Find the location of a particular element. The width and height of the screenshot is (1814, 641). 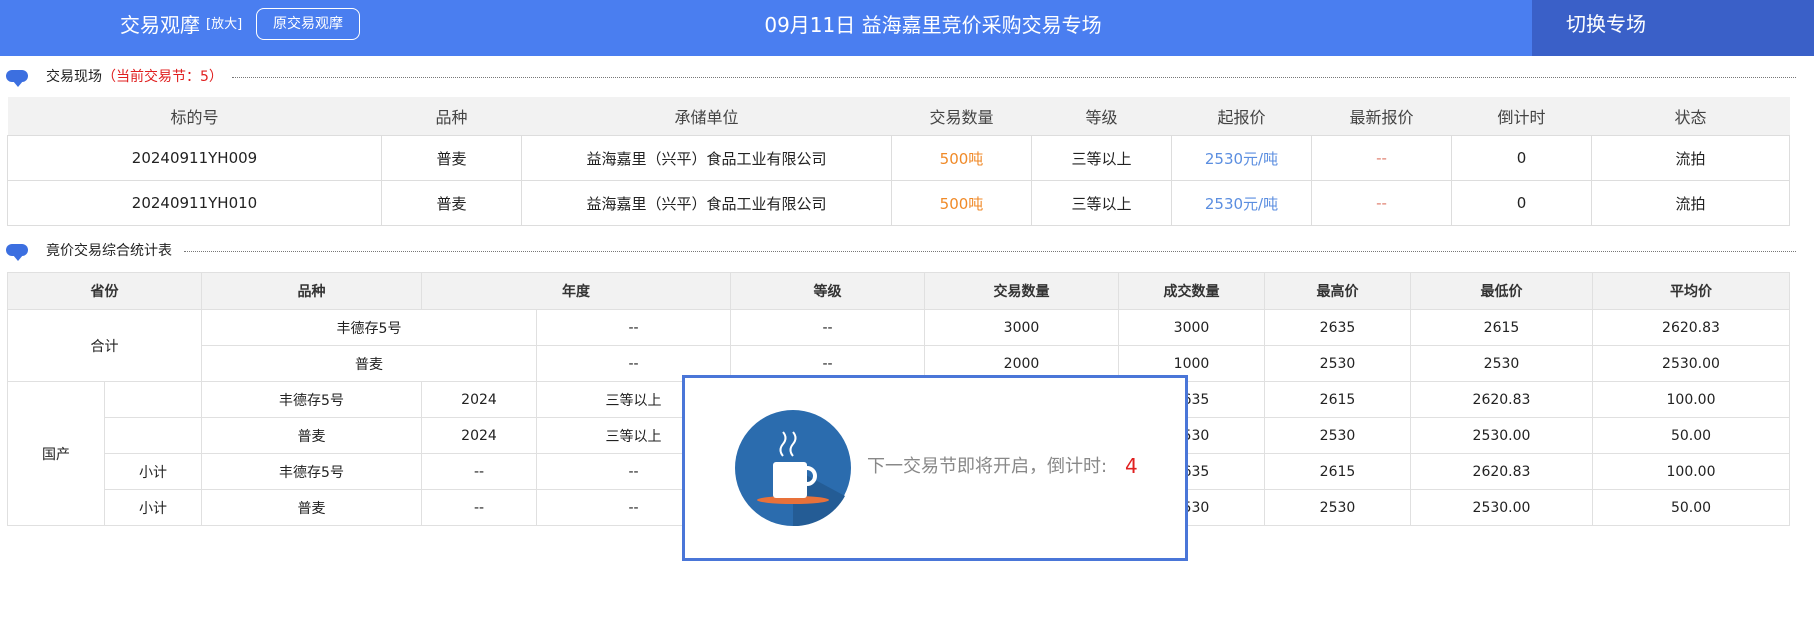

countdown-dialog: 下一交易节即将开启，倒计时: 4 is located at coordinates (935, 468).